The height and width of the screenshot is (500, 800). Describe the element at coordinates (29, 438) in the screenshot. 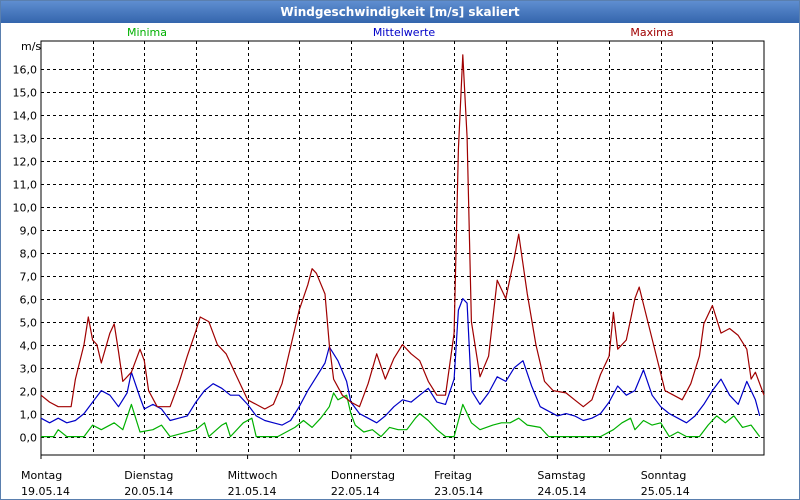

I see `y-tick-label: 0,0` at that location.